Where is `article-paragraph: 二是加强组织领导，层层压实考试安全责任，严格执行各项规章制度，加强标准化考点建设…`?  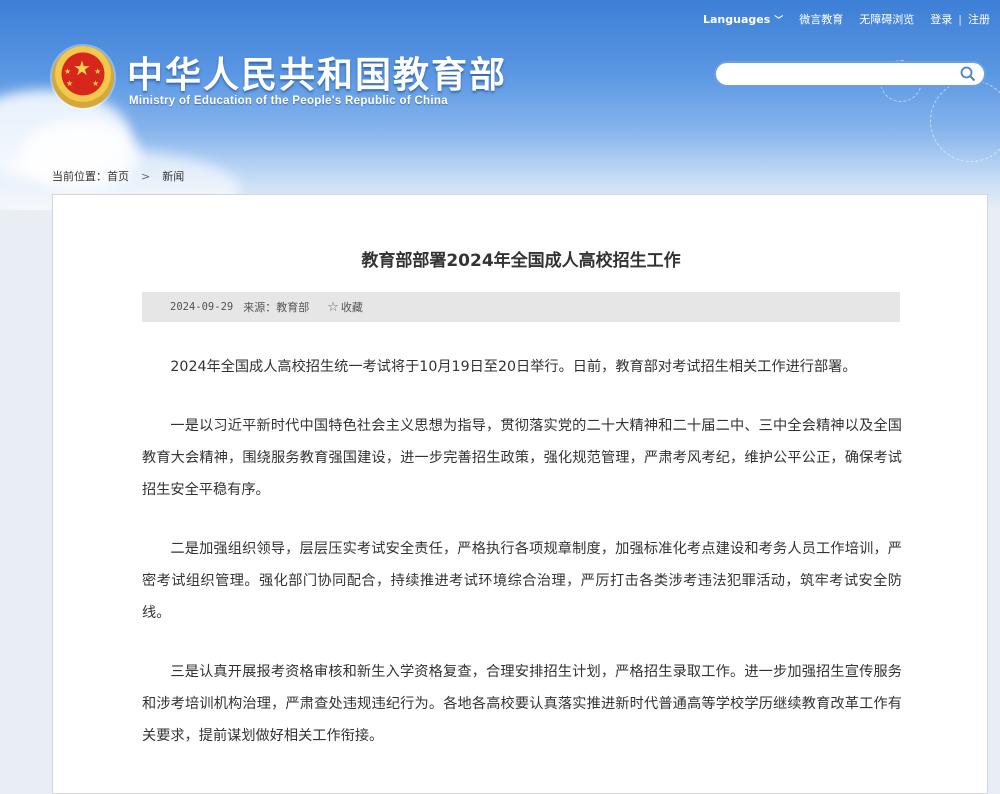
article-paragraph: 二是加强组织领导，层层压实考试安全责任，严格执行各项规章制度，加强标准化考点建设… is located at coordinates (522, 581).